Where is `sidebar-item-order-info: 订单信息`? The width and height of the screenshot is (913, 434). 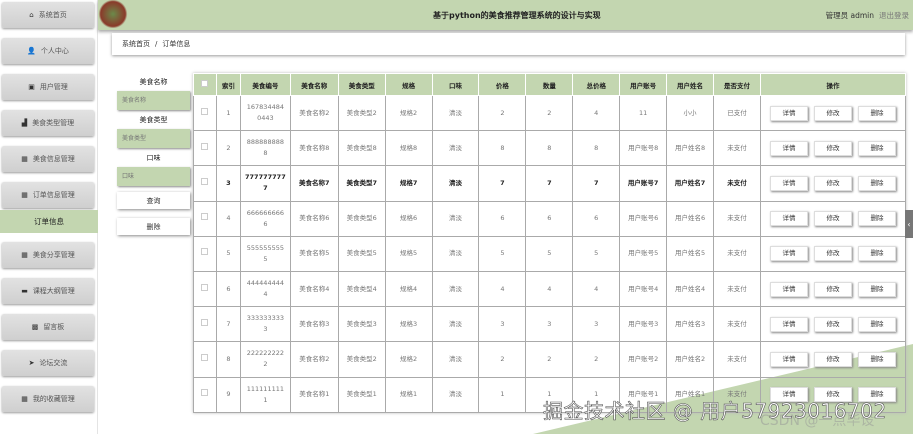
sidebar-item-order-info: 订单信息 is located at coordinates (49, 221).